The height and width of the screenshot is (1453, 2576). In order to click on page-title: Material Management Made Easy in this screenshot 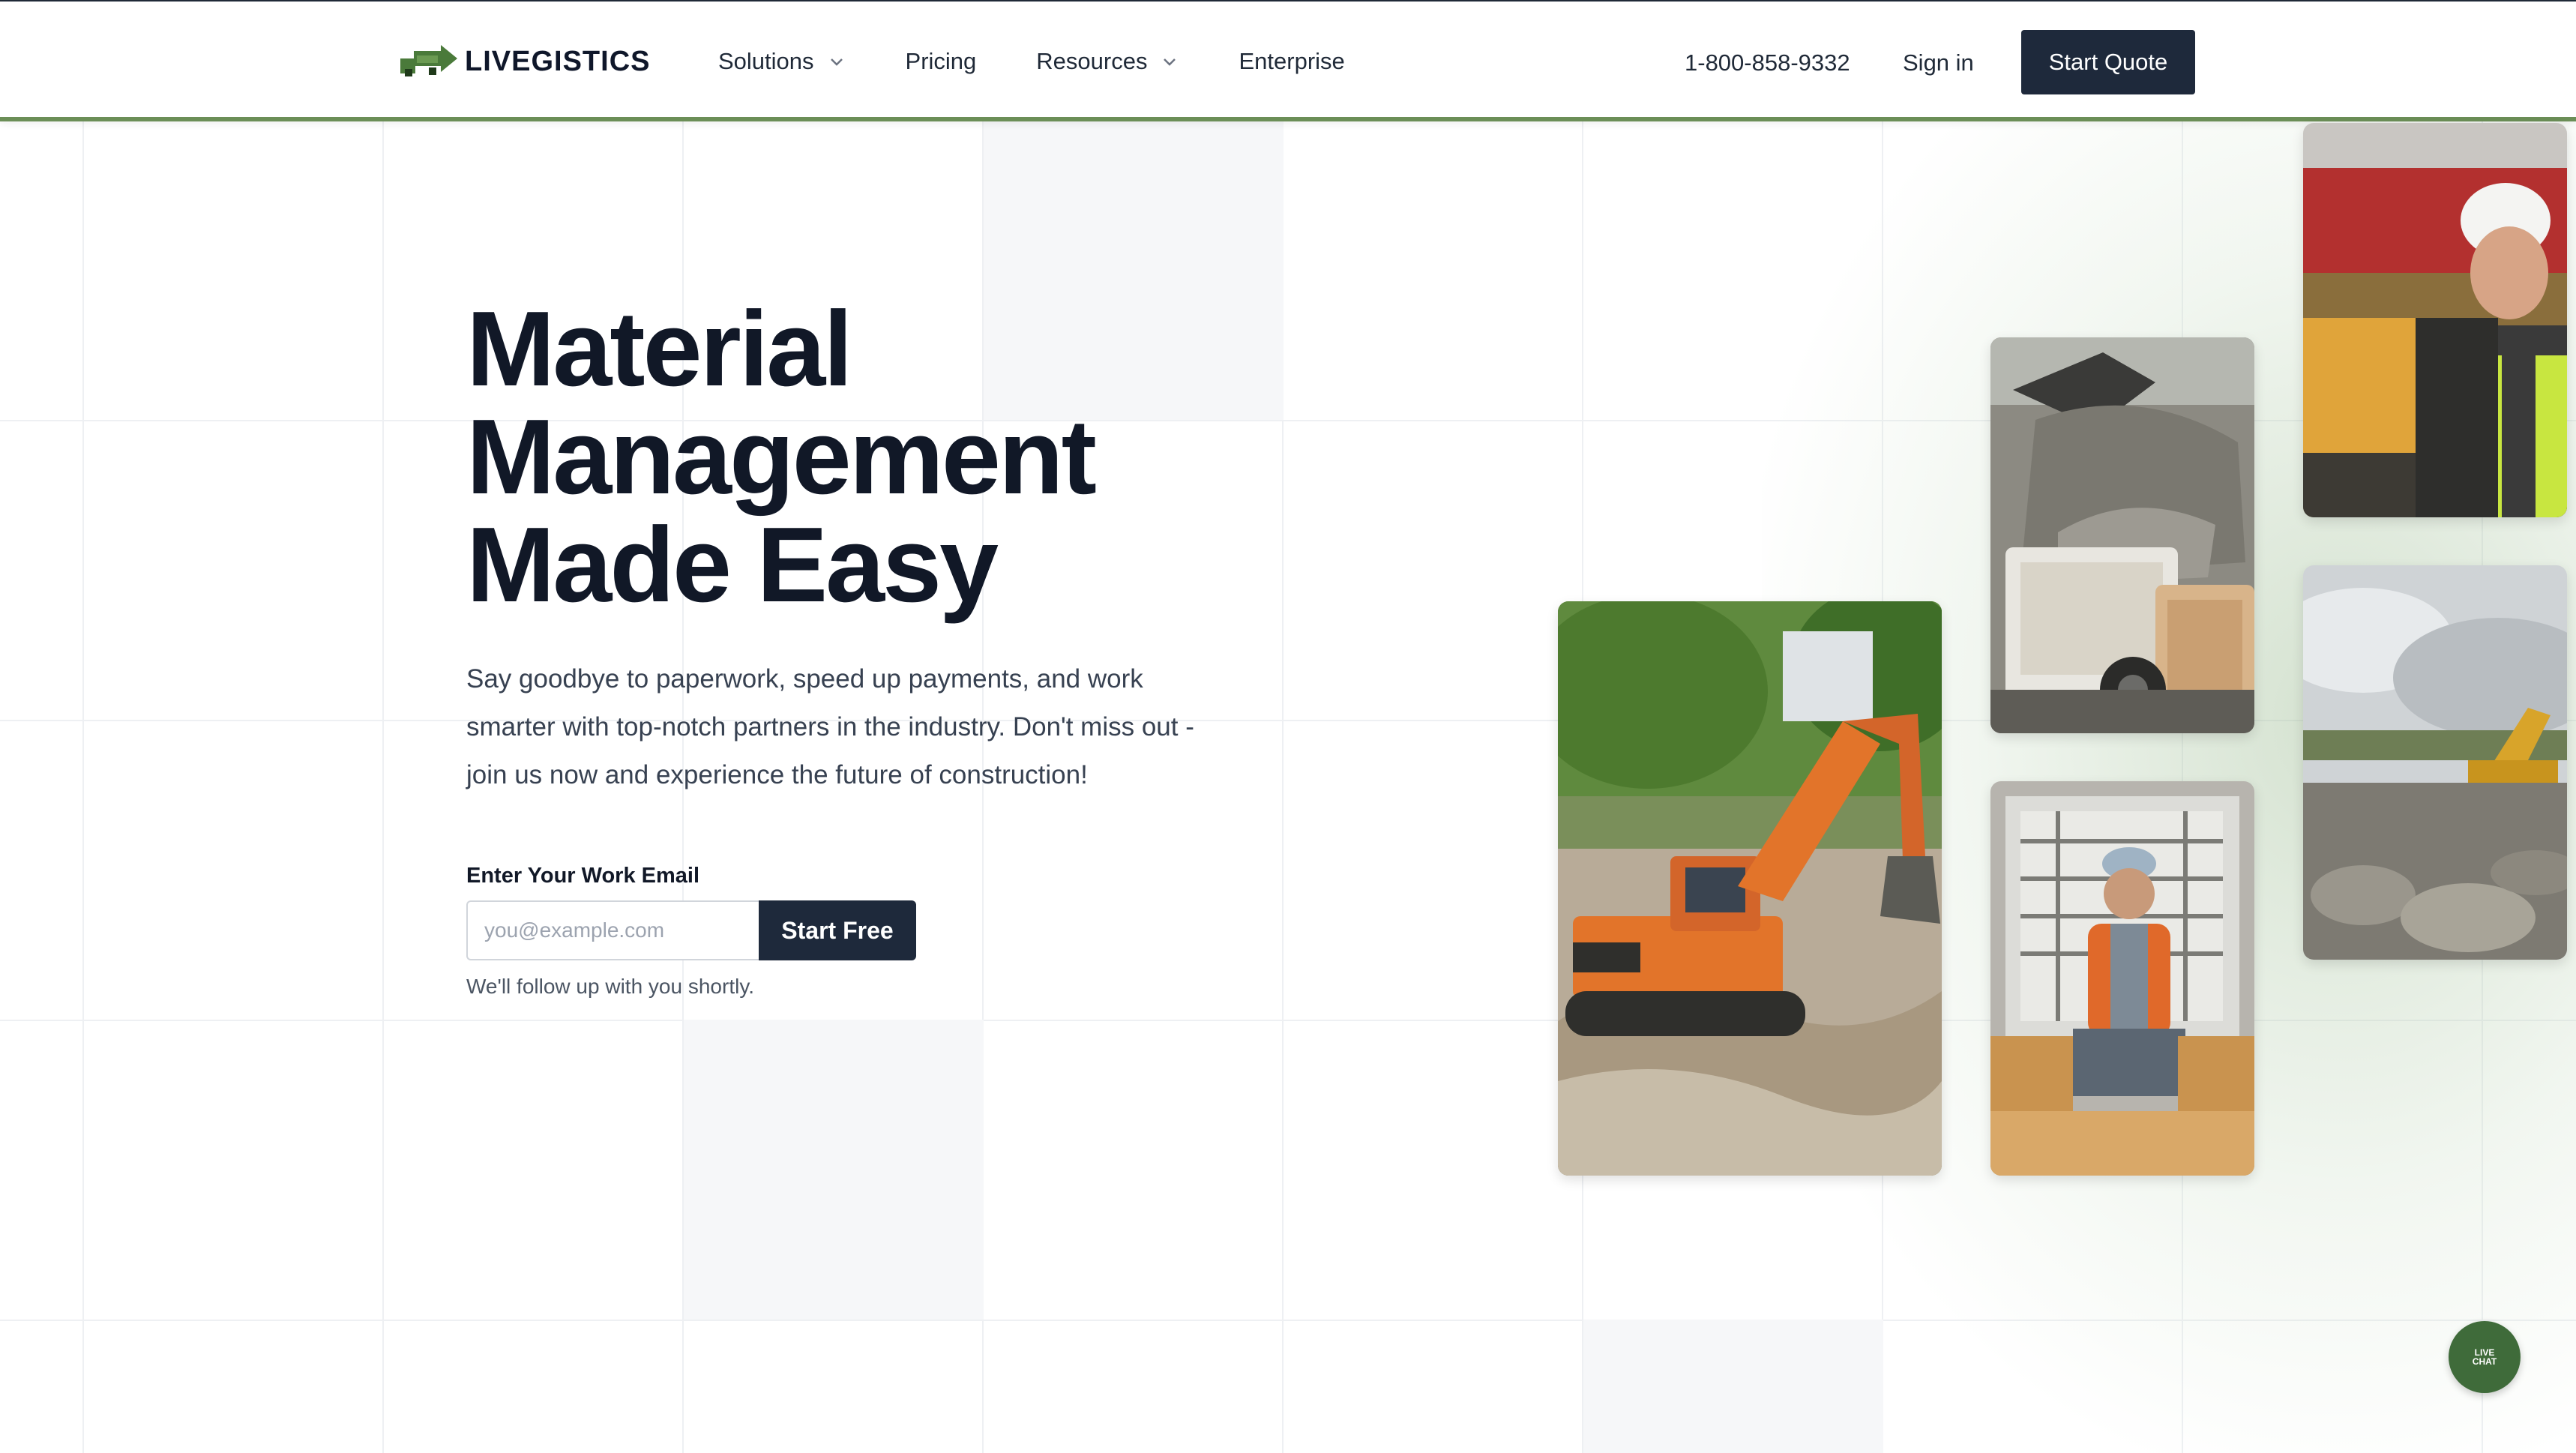, I will do `click(916, 457)`.